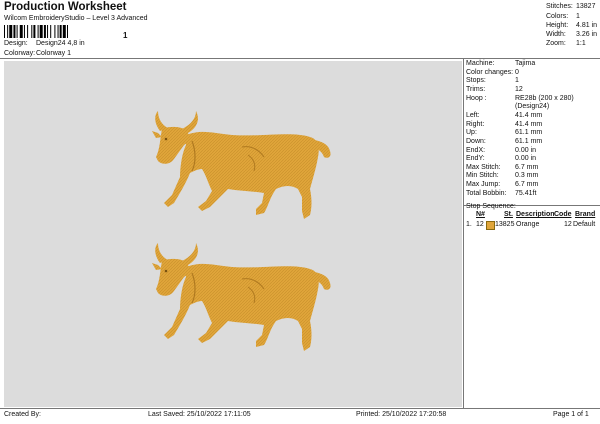 This screenshot has width=600, height=424. I want to click on machine-info-label: Max Stitch:, so click(483, 167).